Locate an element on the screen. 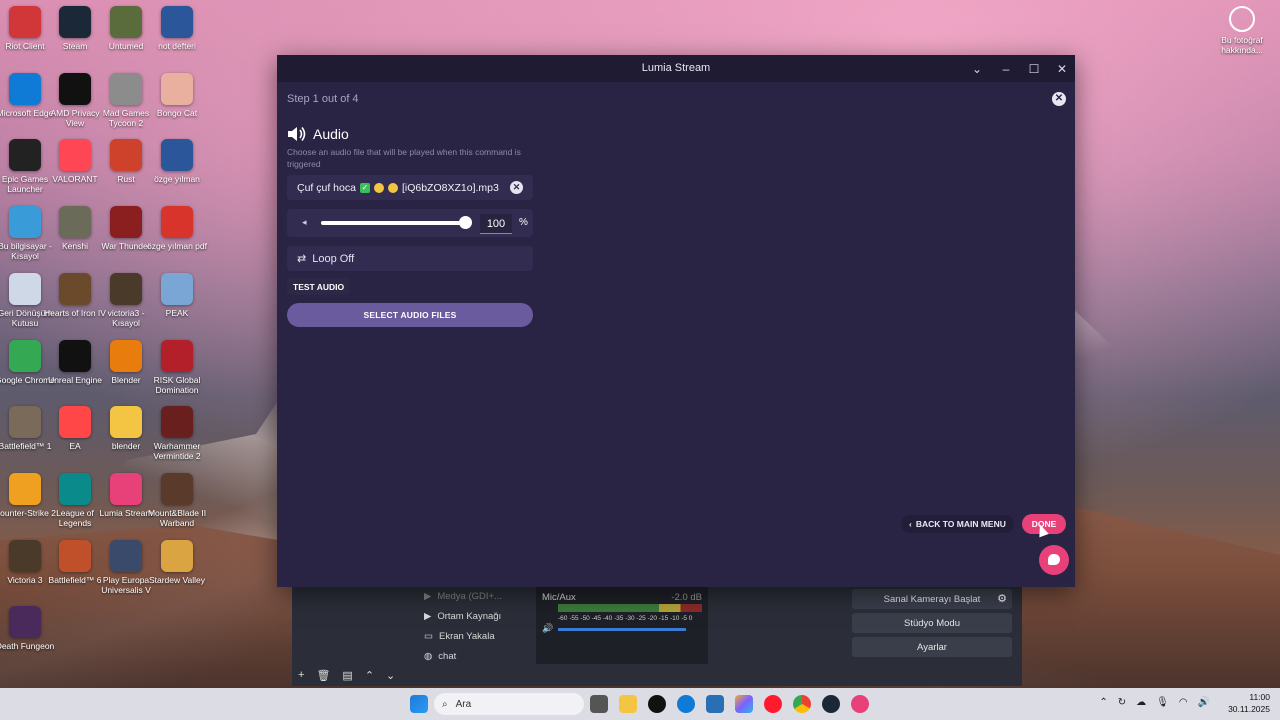  source-row: ◍ chat is located at coordinates (469, 656).